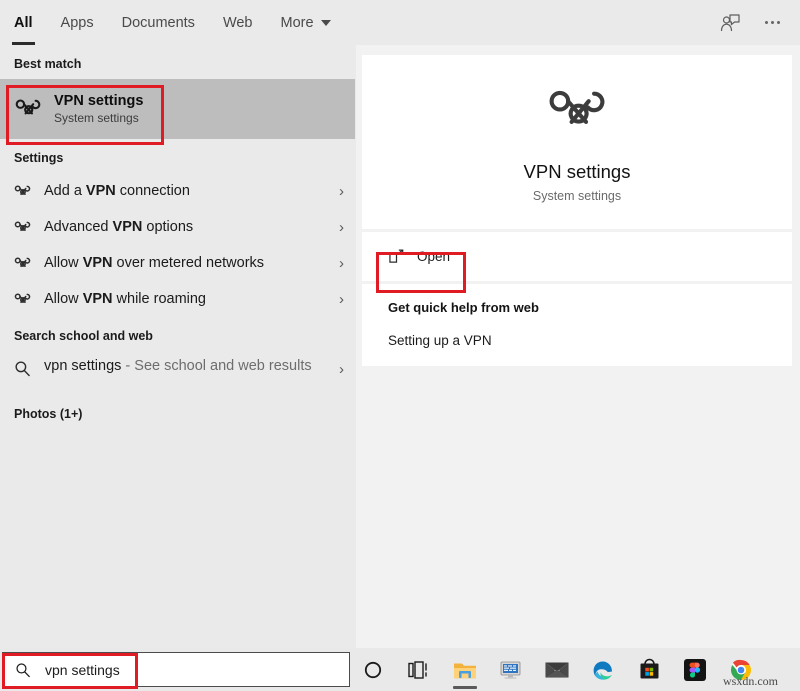 This screenshot has width=800, height=691. I want to click on tab-apps-label: Apps, so click(77, 22).